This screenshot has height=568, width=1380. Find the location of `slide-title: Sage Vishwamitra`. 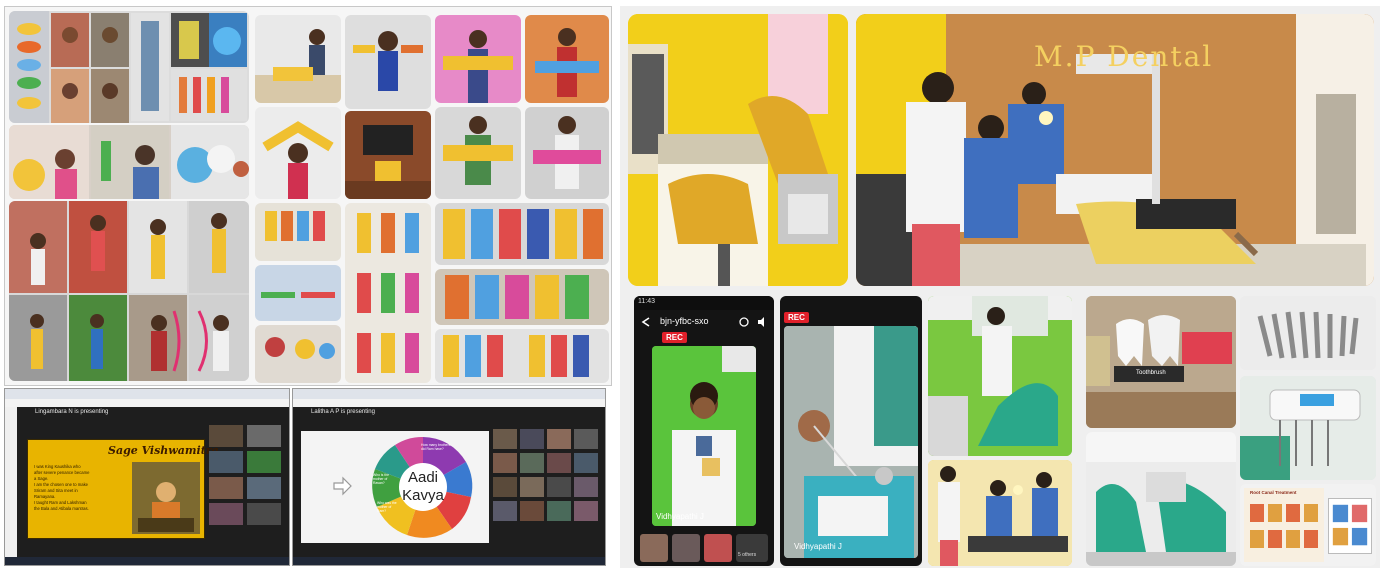

slide-title: Sage Vishwamitra is located at coordinates (163, 450).